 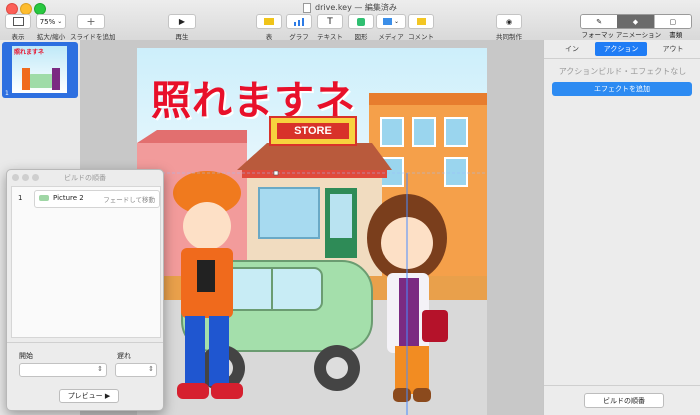 What do you see at coordinates (387, 21) in the screenshot?
I see `media-icon` at bounding box center [387, 21].